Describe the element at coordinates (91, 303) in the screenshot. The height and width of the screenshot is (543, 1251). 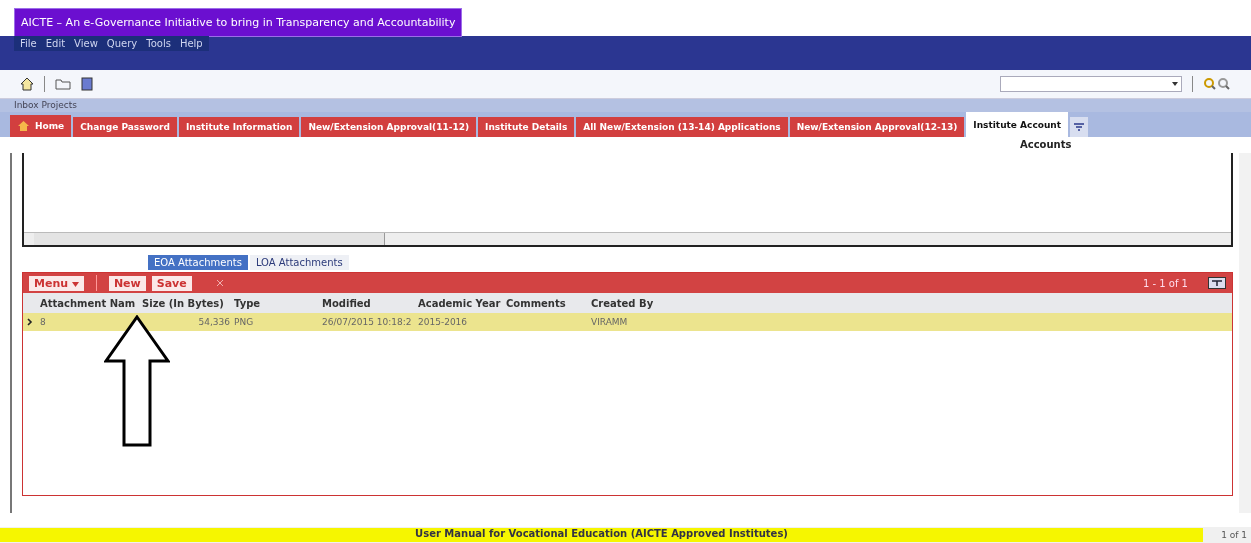
I see `column-header: Attachment Nam` at that location.